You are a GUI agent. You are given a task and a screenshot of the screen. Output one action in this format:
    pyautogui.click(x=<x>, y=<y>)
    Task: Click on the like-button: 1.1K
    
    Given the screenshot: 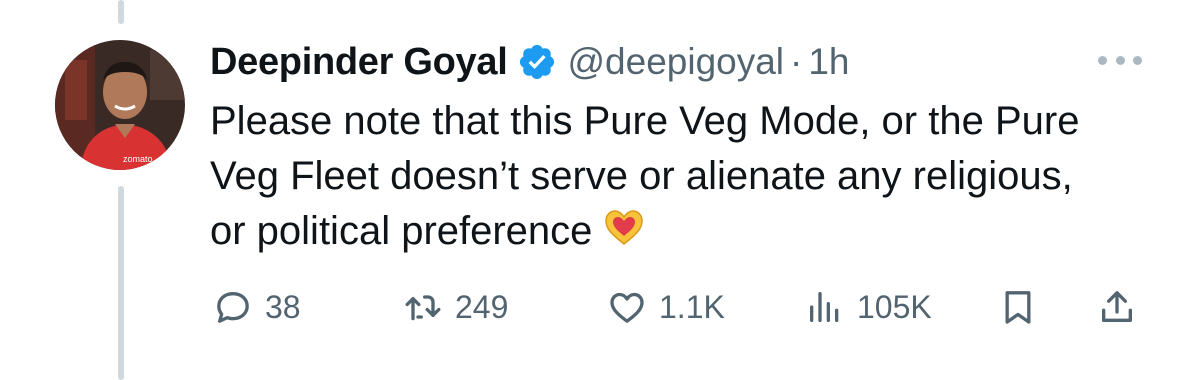 What is the action you would take?
    pyautogui.click(x=666, y=307)
    